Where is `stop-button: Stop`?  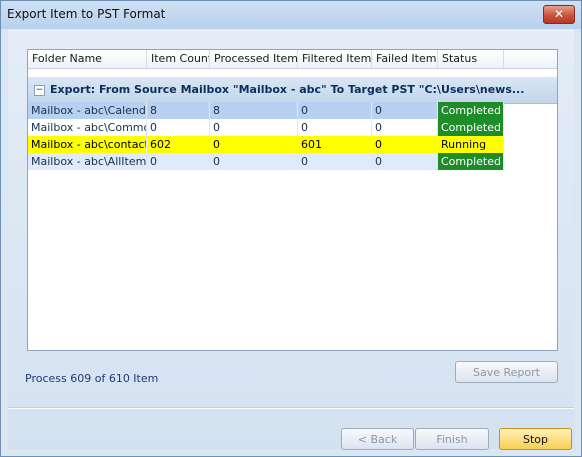 stop-button: Stop is located at coordinates (535, 439).